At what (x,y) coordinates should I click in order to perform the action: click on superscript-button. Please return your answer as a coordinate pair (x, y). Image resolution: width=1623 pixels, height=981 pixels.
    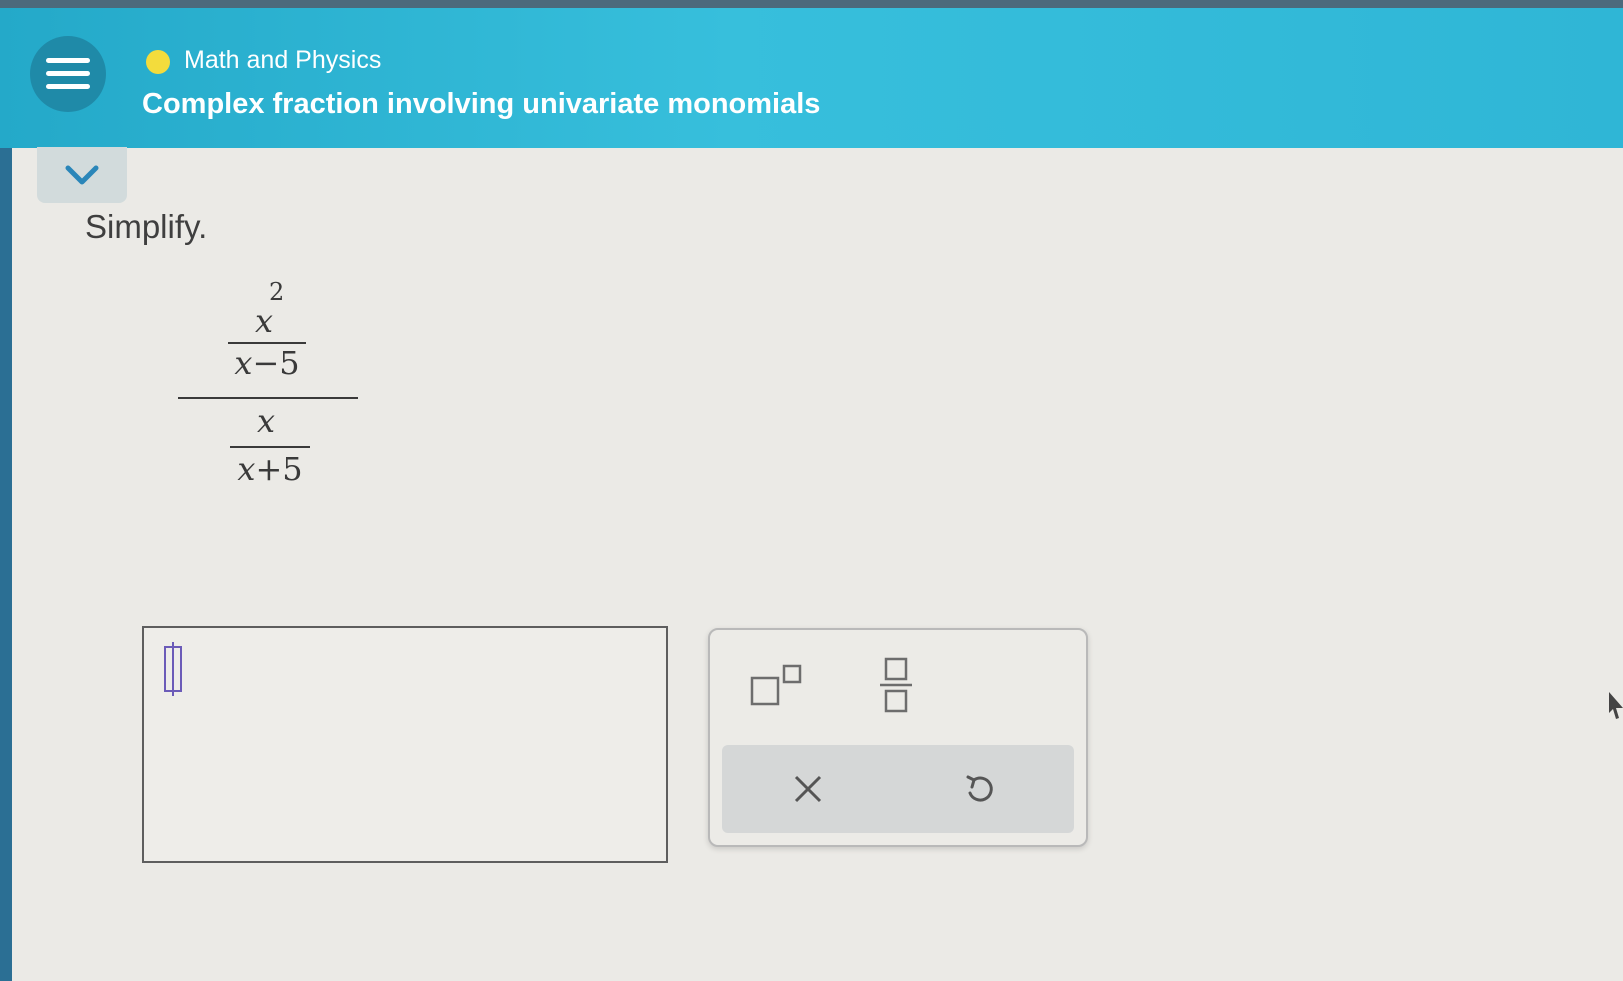
    Looking at the image, I should click on (778, 688).